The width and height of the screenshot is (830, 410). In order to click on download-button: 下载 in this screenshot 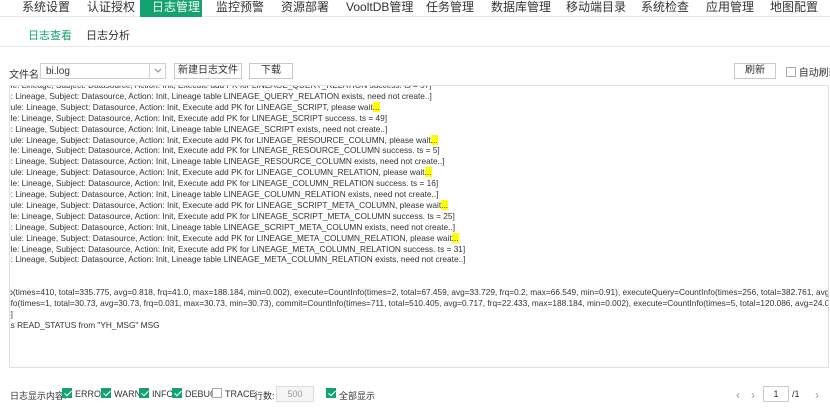, I will do `click(271, 71)`.